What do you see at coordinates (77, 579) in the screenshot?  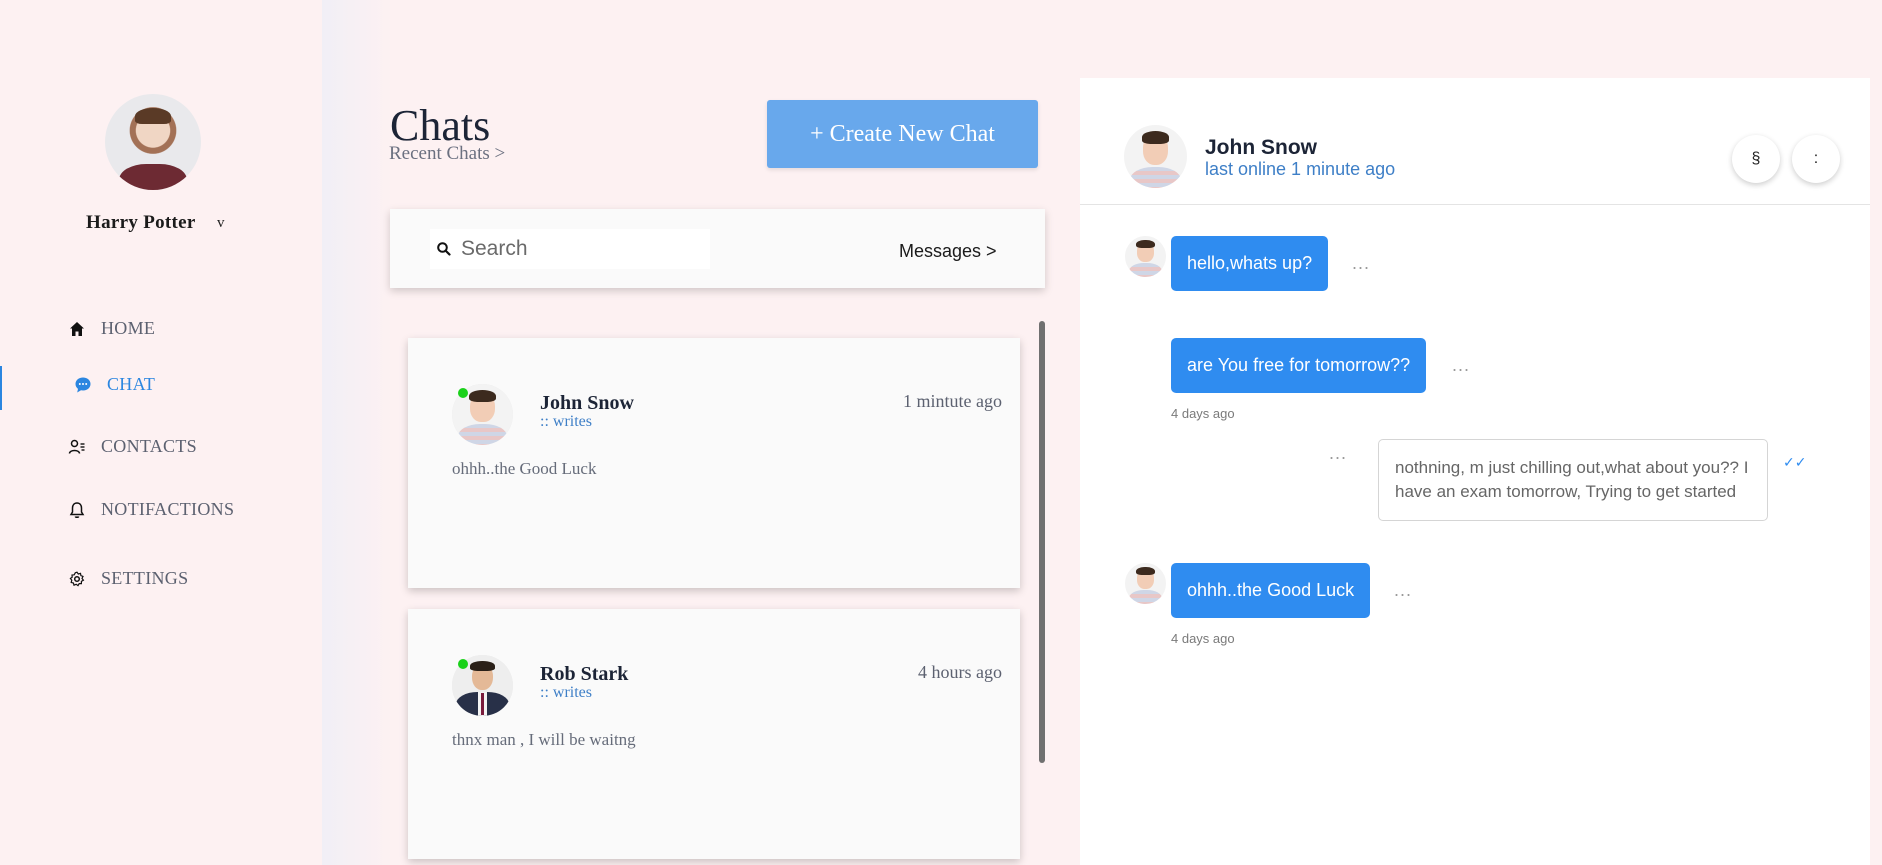 I see `gear-icon` at bounding box center [77, 579].